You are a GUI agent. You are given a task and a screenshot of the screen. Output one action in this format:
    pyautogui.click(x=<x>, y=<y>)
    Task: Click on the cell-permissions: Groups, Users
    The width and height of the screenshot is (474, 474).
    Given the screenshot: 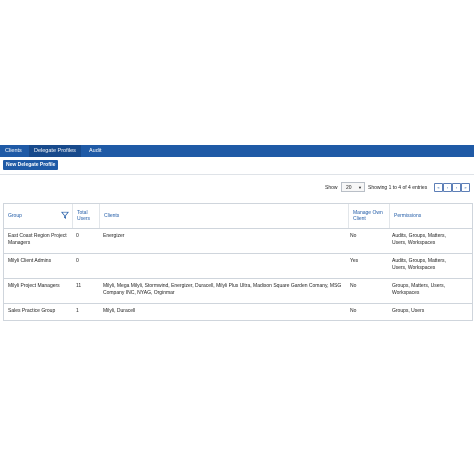 What is the action you would take?
    pyautogui.click(x=408, y=311)
    